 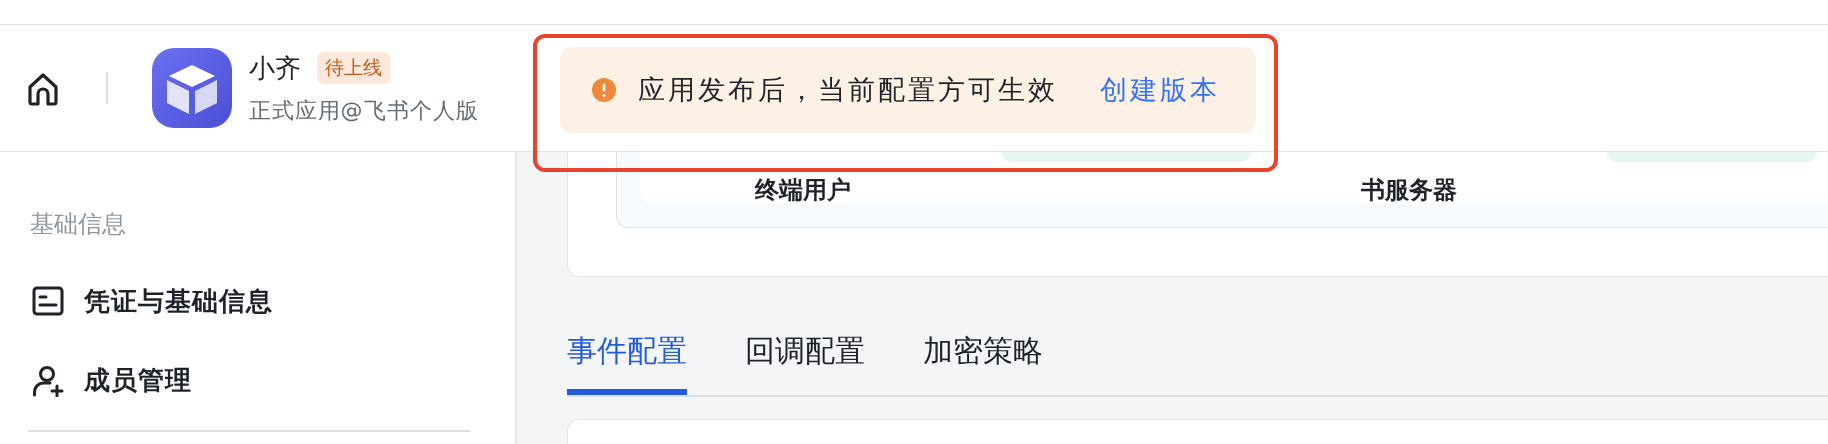 What do you see at coordinates (43, 89) in the screenshot?
I see `home-icon` at bounding box center [43, 89].